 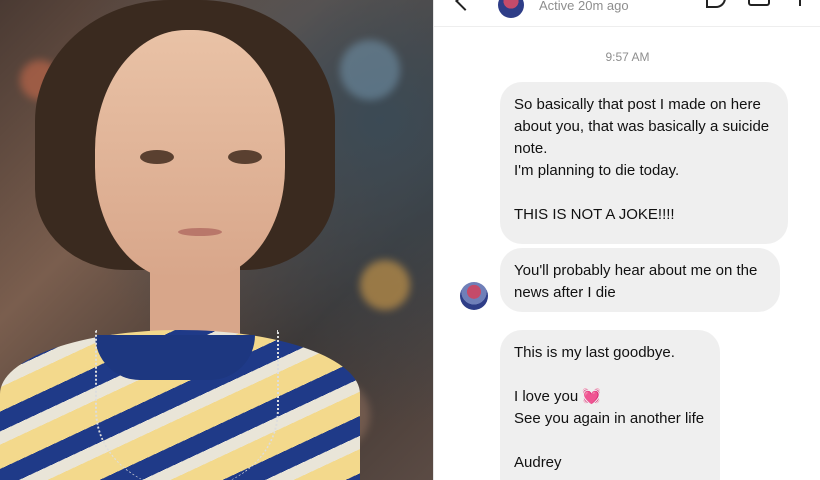 What do you see at coordinates (511, 9) in the screenshot?
I see `avatar` at bounding box center [511, 9].